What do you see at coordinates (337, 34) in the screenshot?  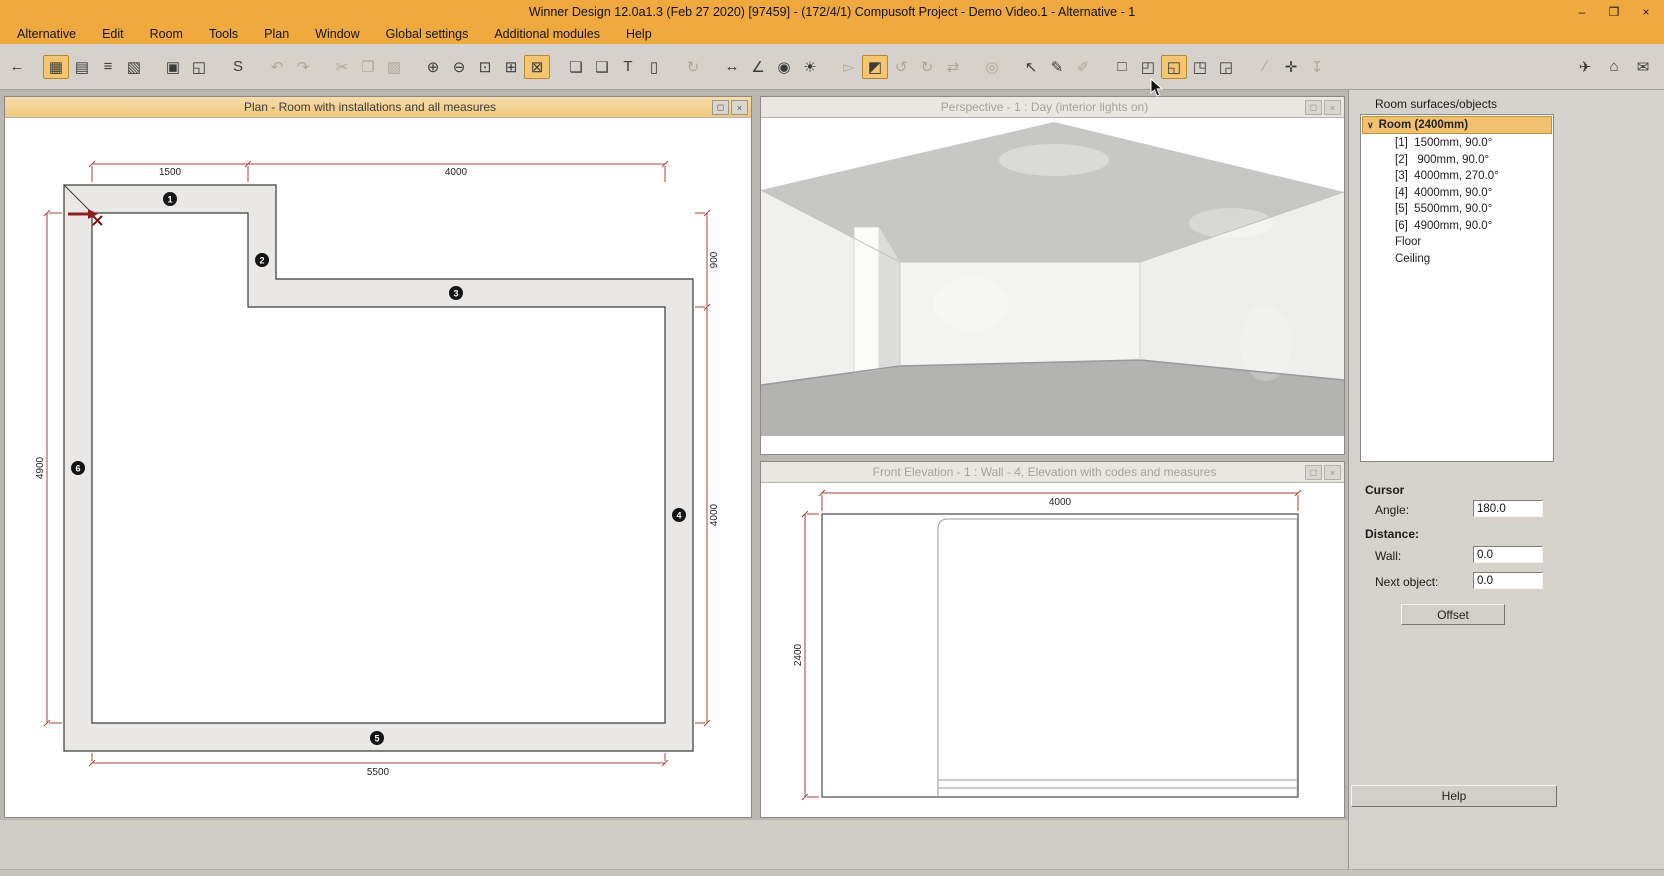 I see `menu-window: Window` at bounding box center [337, 34].